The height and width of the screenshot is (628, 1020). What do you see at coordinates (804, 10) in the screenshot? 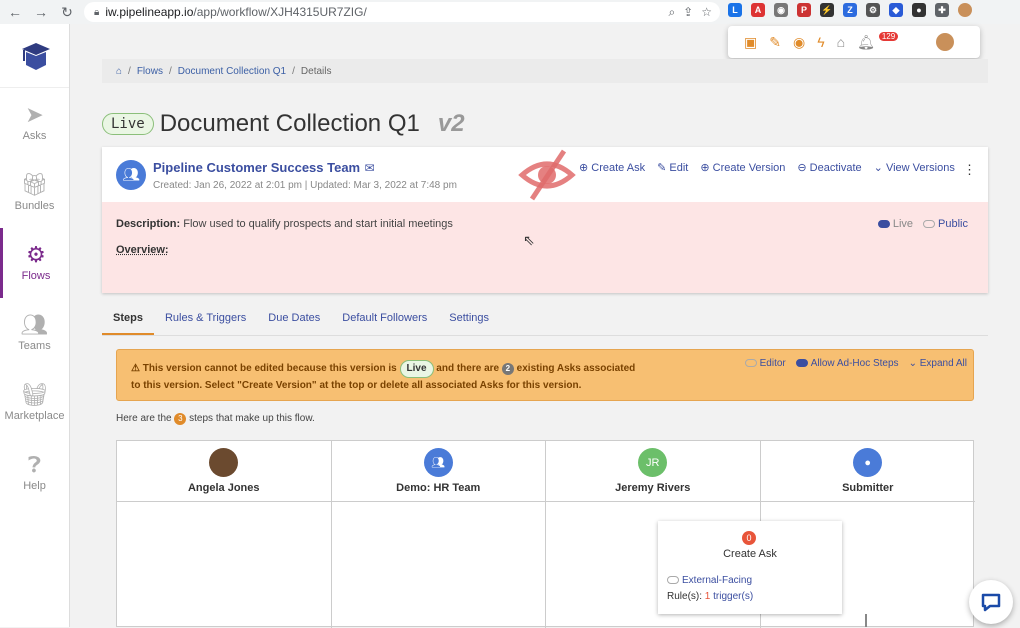
I see `pdf-extension-icon: P` at bounding box center [804, 10].